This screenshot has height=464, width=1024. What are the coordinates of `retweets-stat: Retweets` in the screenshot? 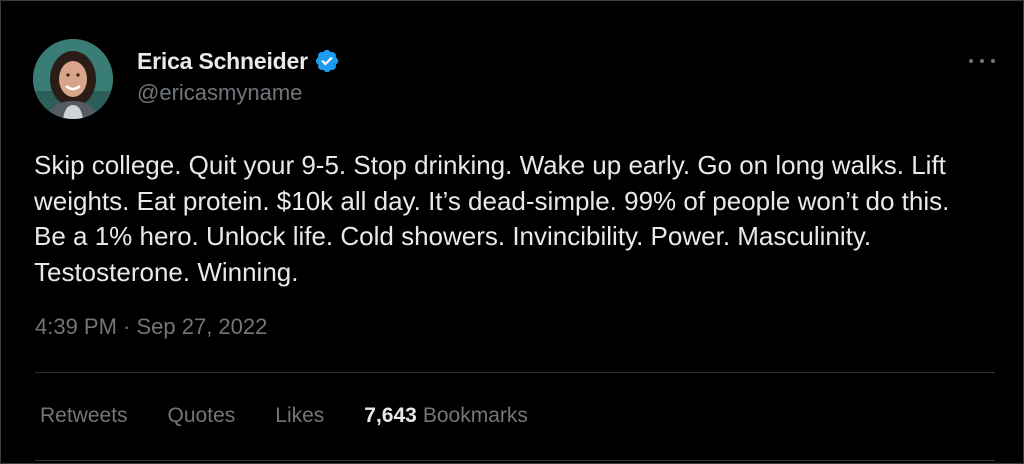 It's located at (84, 416).